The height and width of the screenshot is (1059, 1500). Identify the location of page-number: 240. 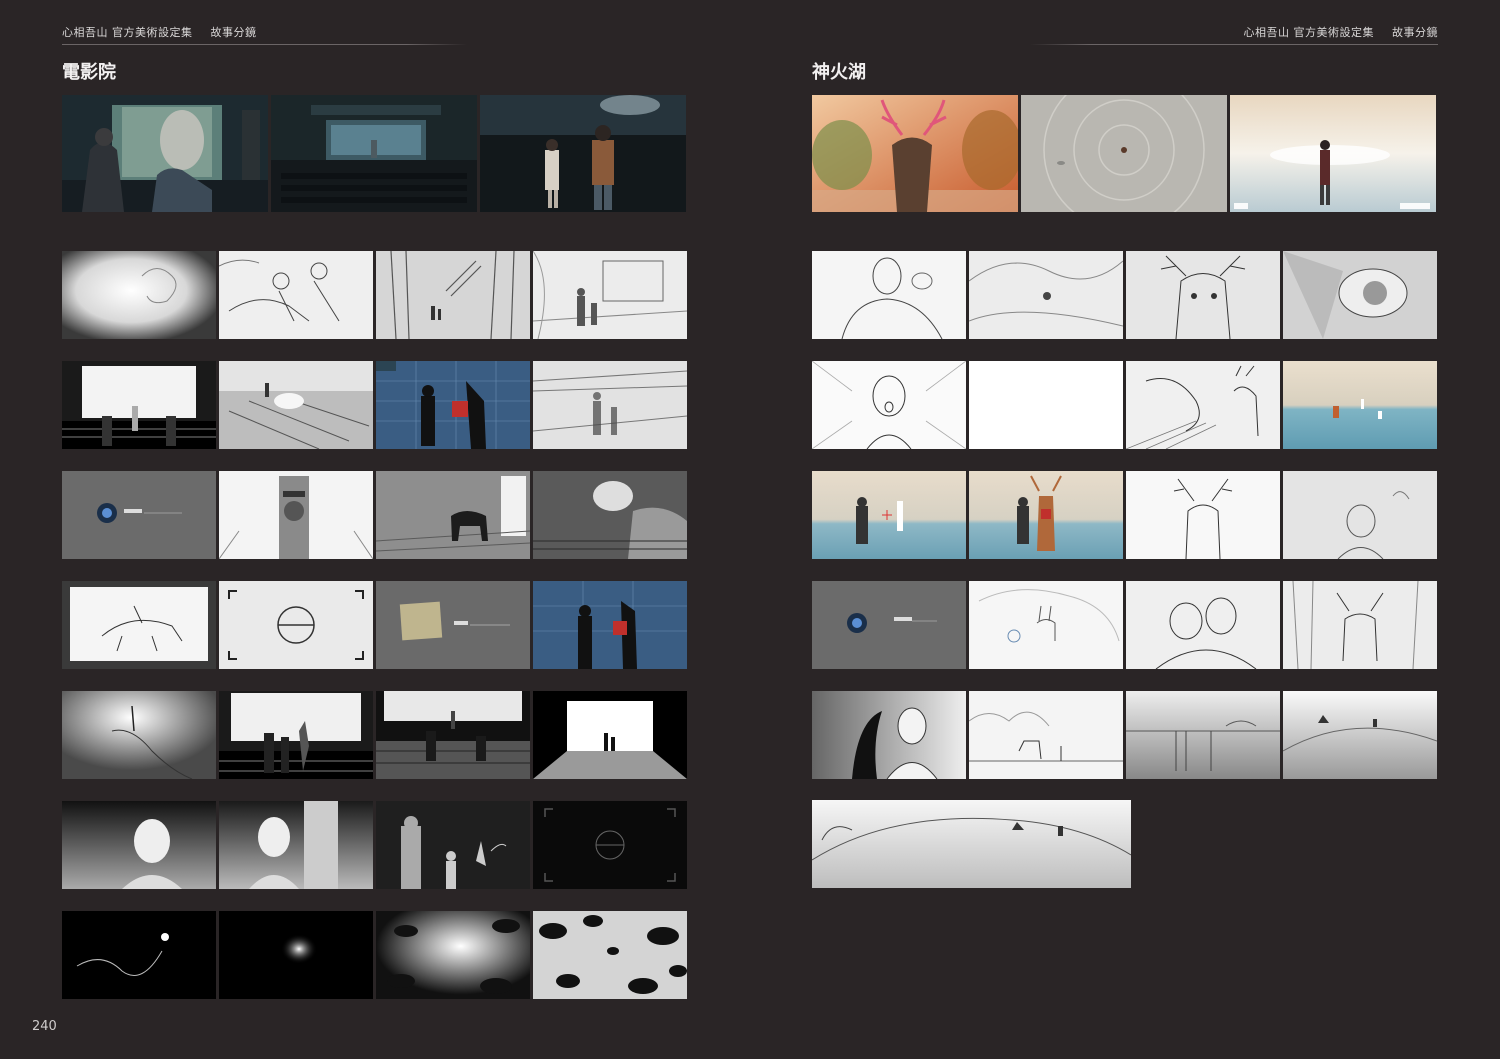
(44, 1026).